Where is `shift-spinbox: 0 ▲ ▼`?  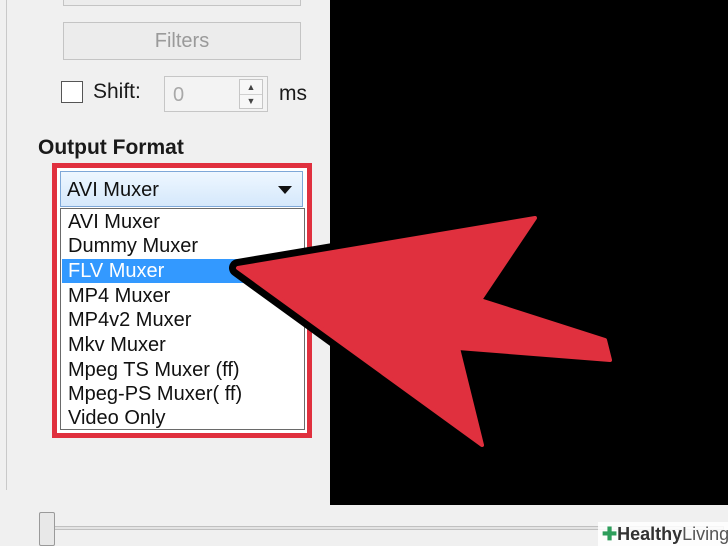
shift-spinbox: 0 ▲ ▼ is located at coordinates (216, 94).